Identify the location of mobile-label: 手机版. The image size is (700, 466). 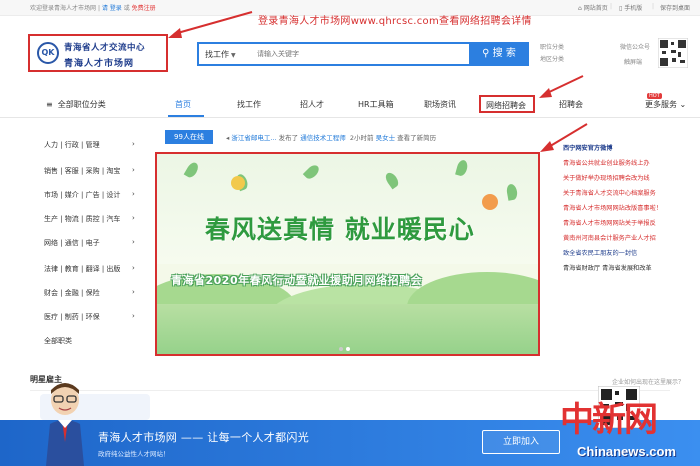
(633, 8).